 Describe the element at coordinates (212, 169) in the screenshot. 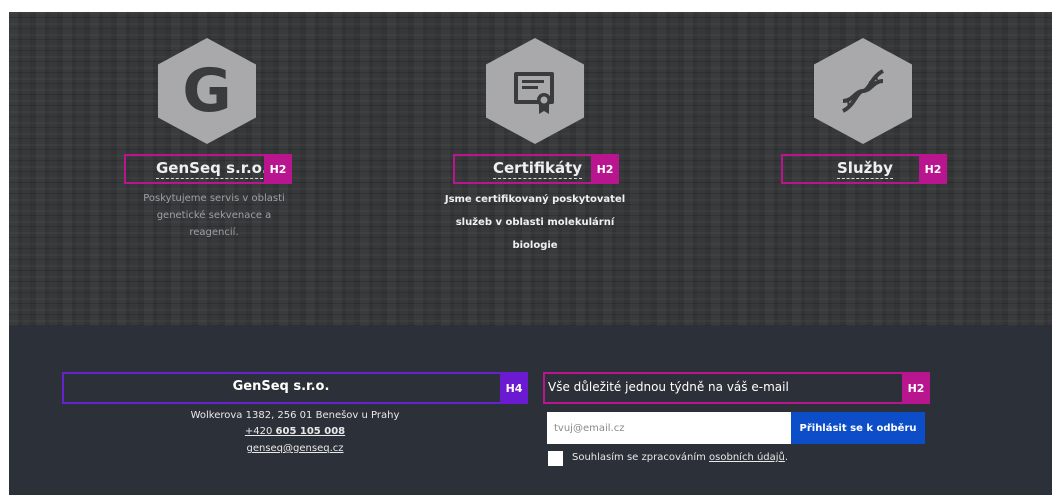

I see `feature-title-genseq: GenSeq s.r.o.` at that location.